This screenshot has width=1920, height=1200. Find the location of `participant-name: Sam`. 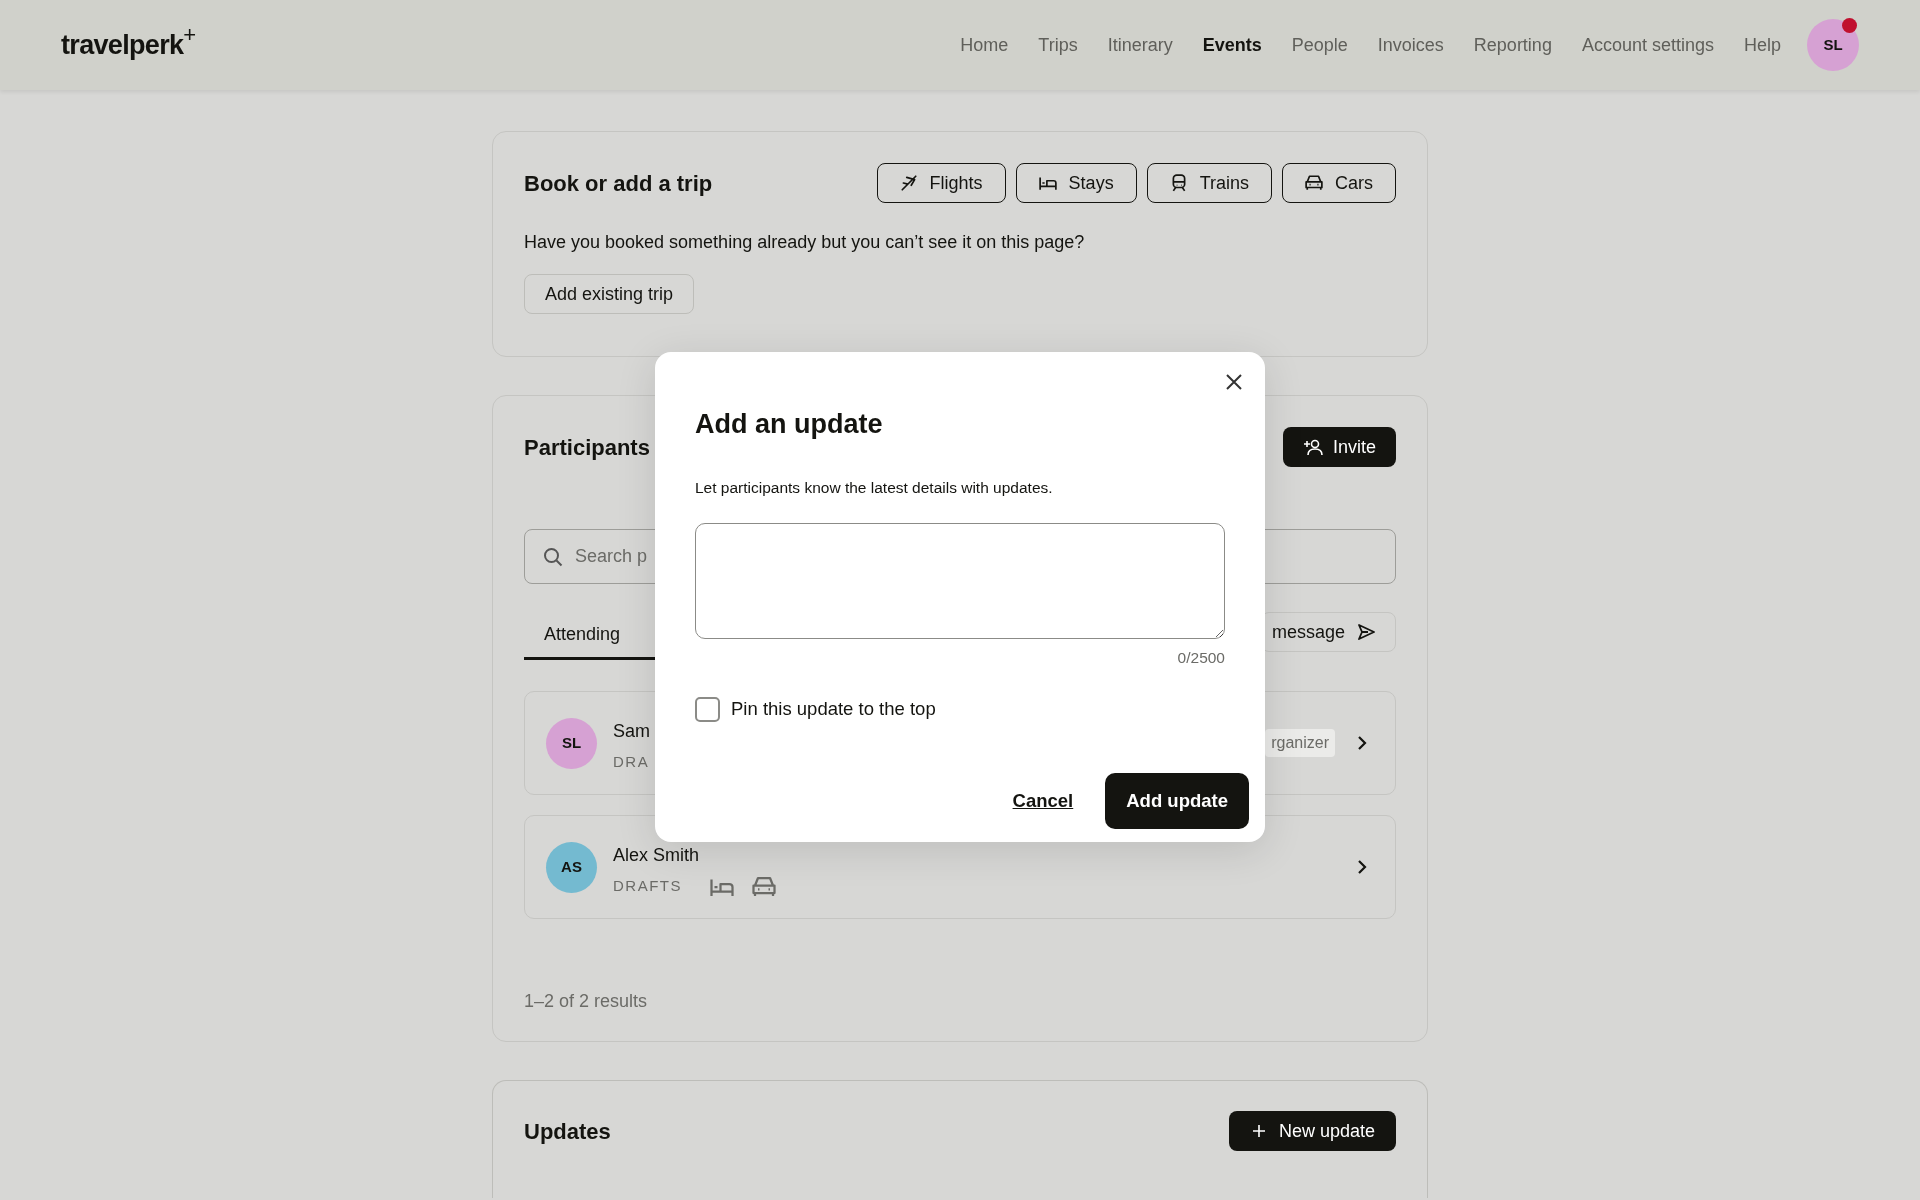

participant-name: Sam is located at coordinates (632, 732).